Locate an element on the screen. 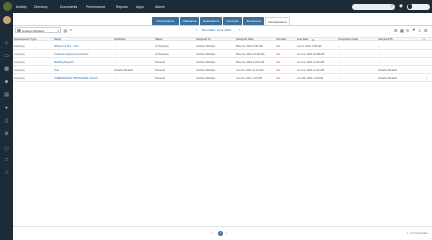  refresh-icon: ↻ is located at coordinates (407, 30).